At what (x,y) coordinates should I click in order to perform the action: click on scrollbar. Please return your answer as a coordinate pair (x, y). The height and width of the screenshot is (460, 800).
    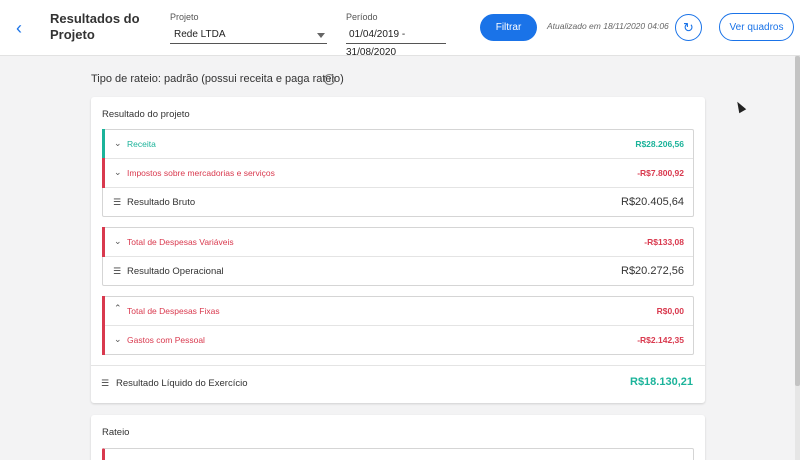
    Looking at the image, I should click on (797, 258).